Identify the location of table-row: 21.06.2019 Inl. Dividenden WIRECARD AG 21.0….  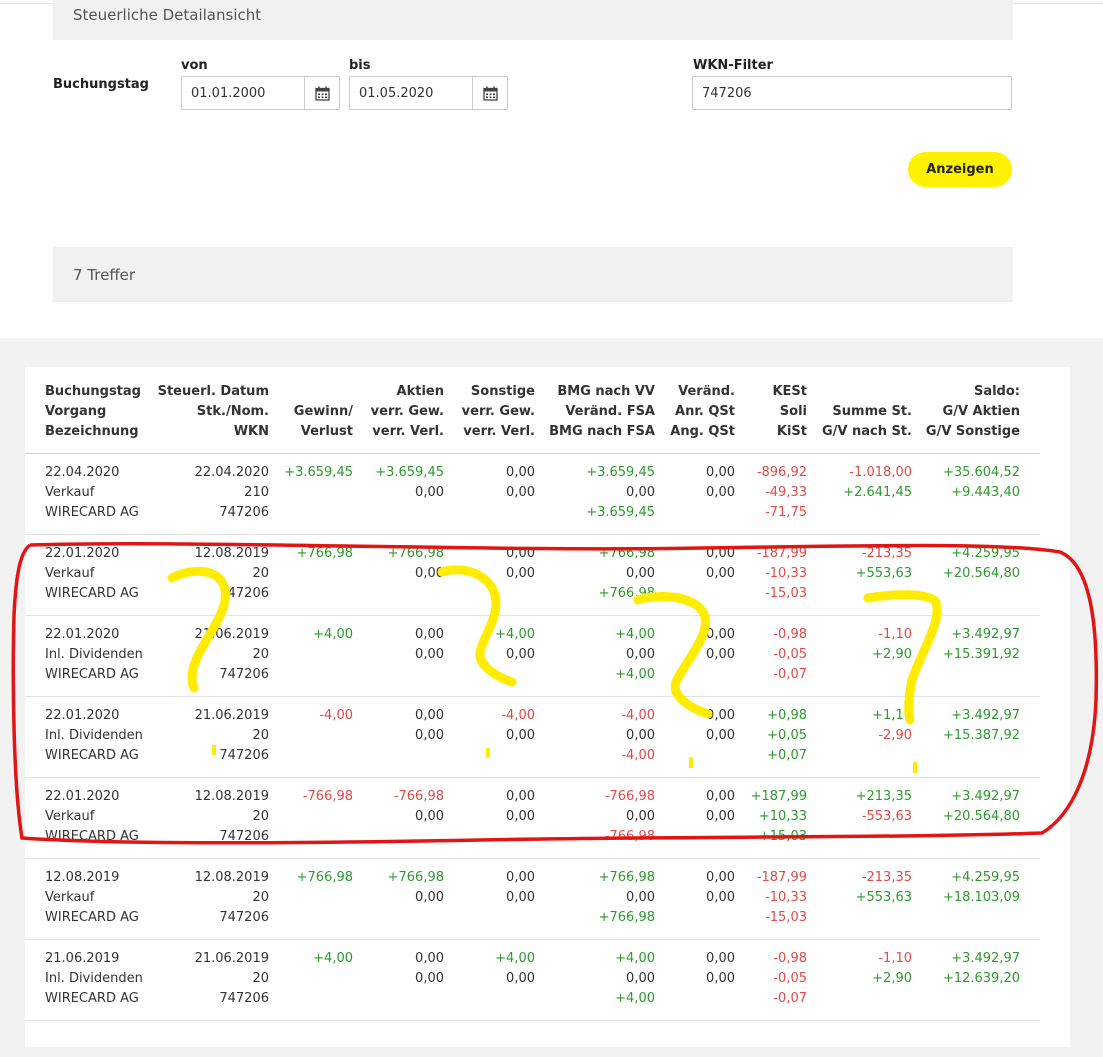
(532, 980).